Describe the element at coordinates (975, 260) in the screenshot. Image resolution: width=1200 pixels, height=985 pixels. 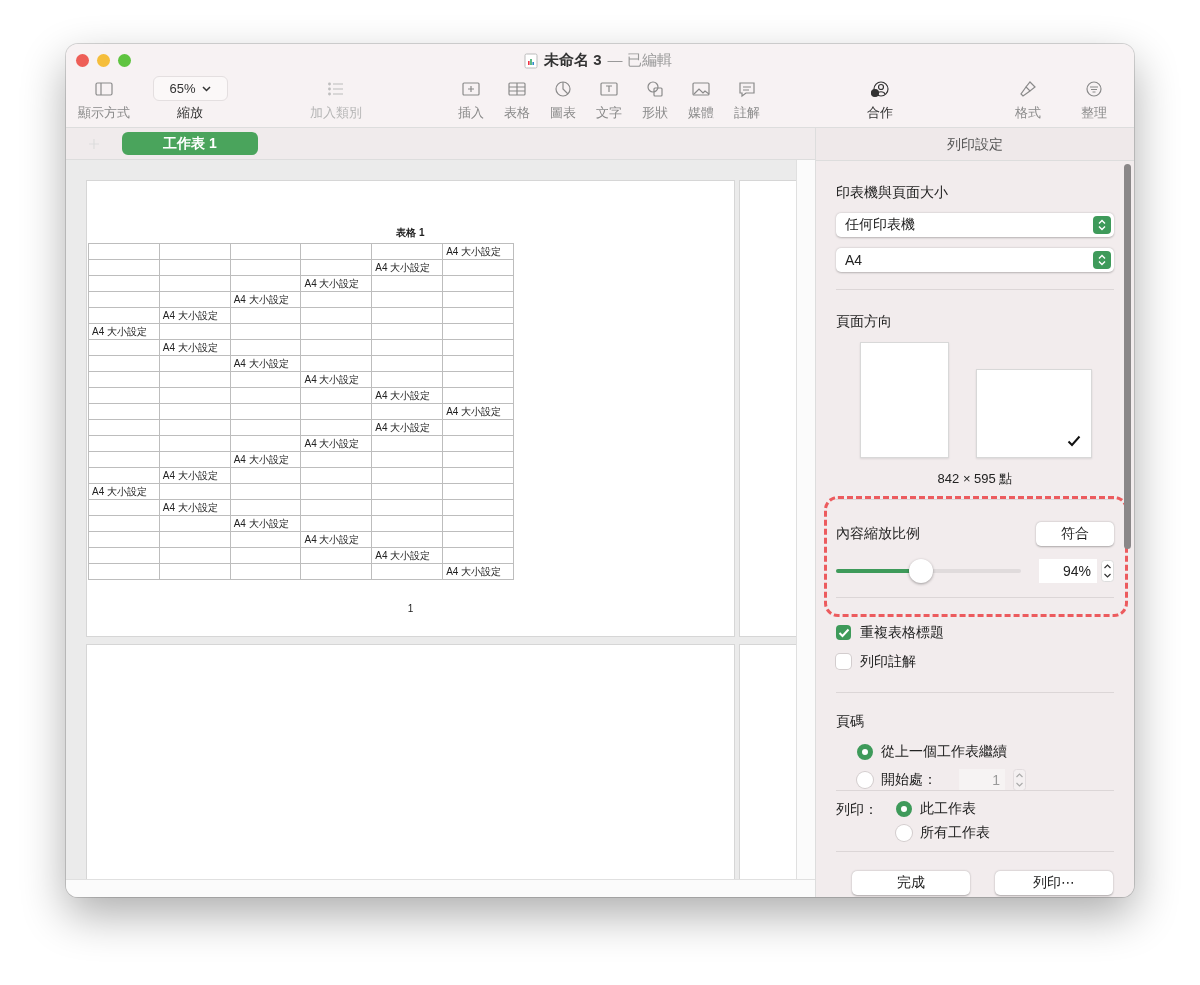
I see `paper-size-dropdown: A4` at that location.